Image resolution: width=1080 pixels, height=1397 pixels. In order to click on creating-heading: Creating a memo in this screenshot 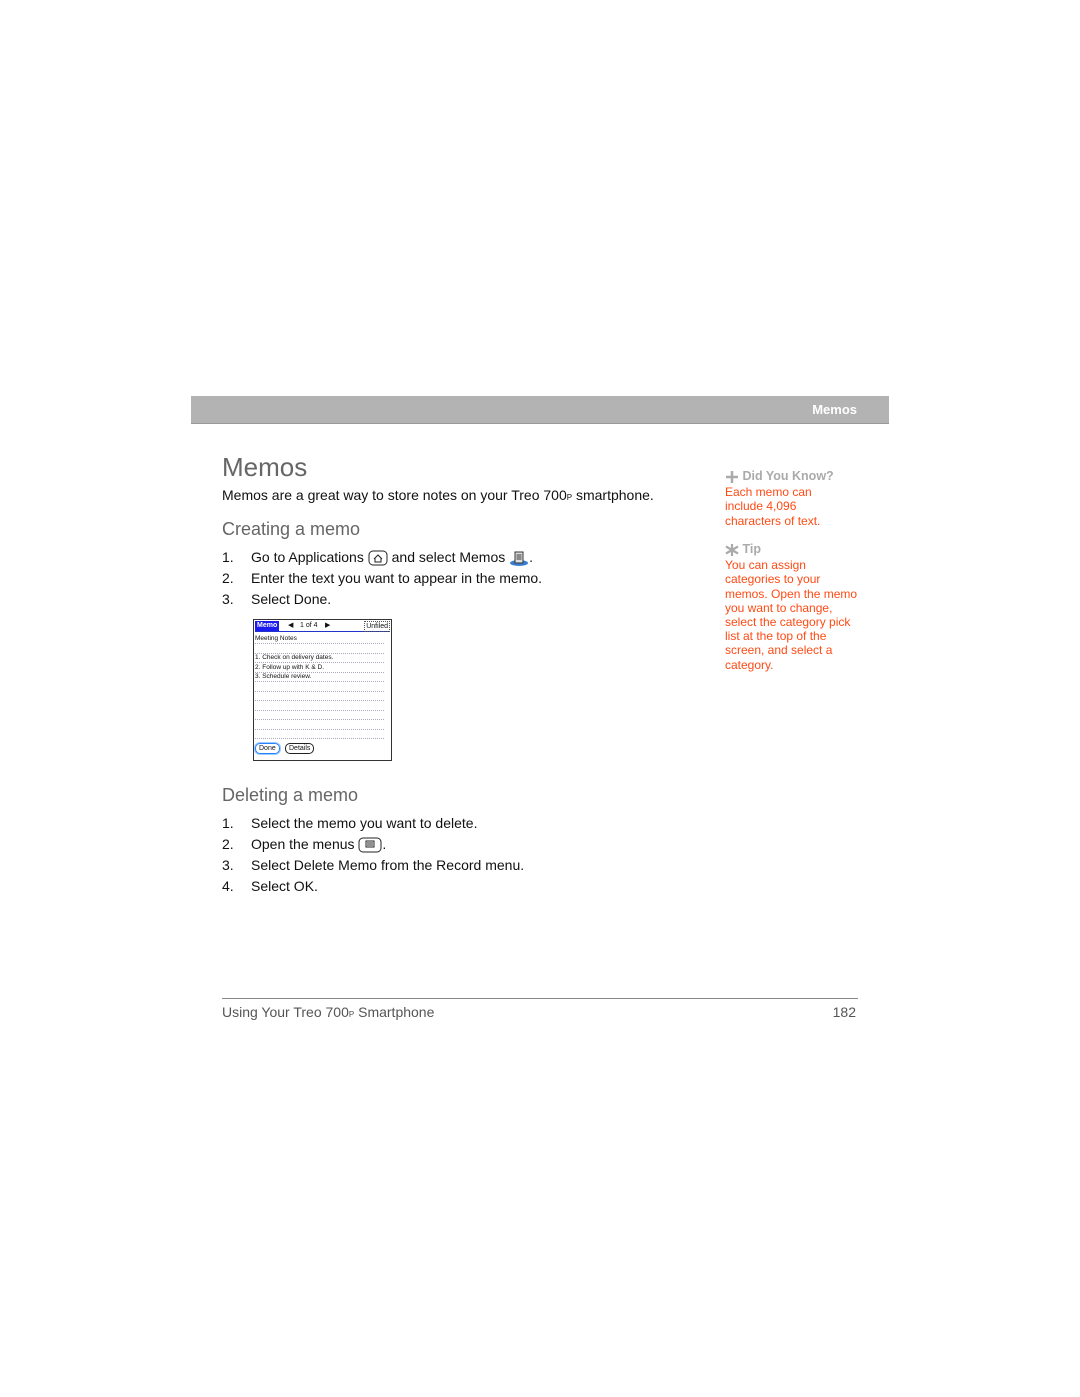, I will do `click(291, 529)`.